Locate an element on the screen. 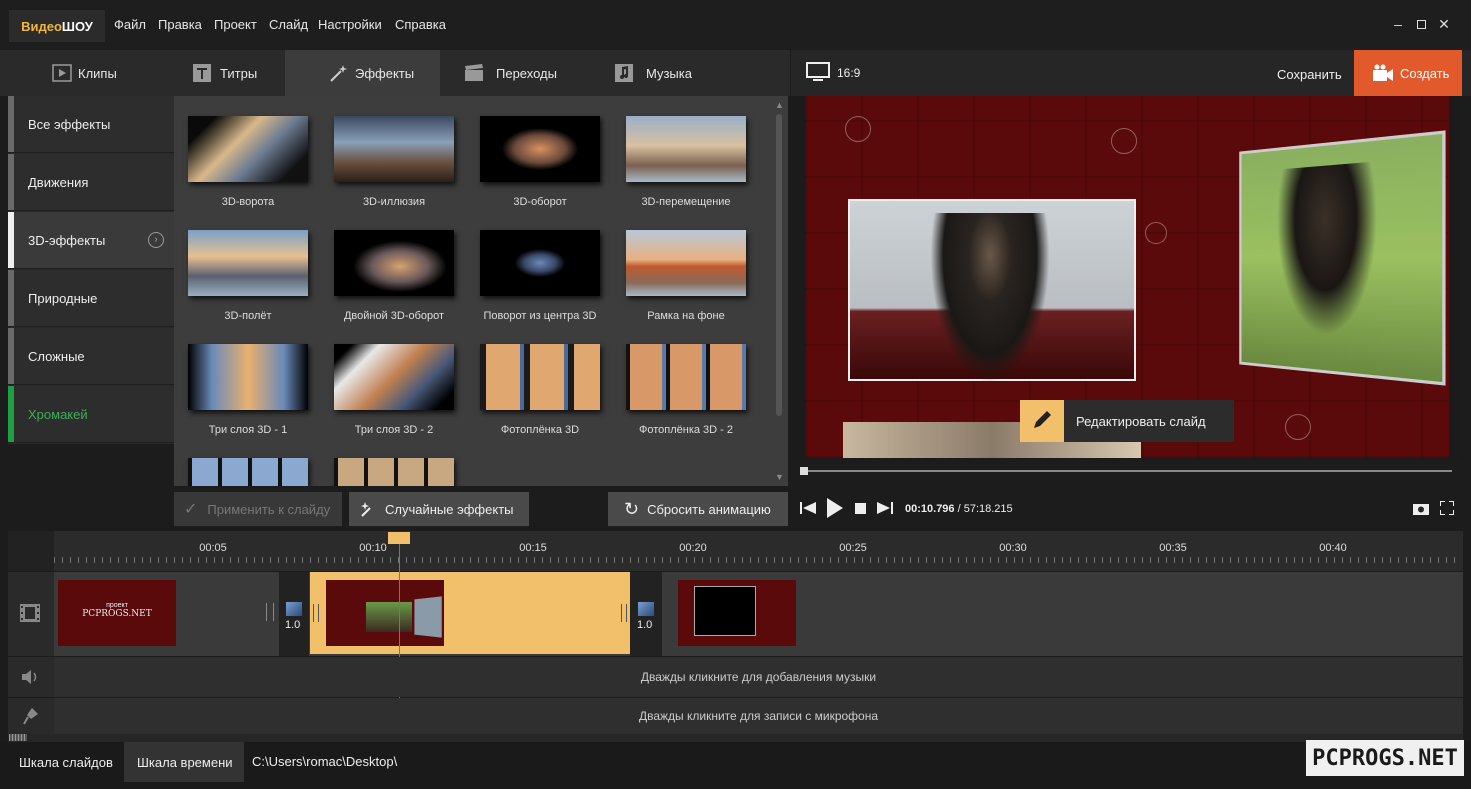 The width and height of the screenshot is (1471, 789). effect-film-3d-2: Фотоплёнка 3D - 2 is located at coordinates (688, 394).